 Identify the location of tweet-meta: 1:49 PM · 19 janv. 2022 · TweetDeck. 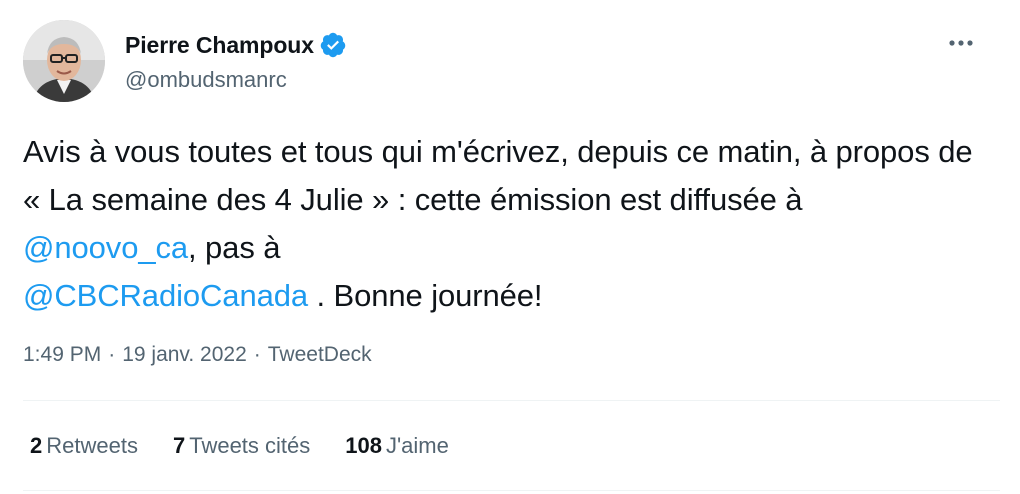
(197, 355).